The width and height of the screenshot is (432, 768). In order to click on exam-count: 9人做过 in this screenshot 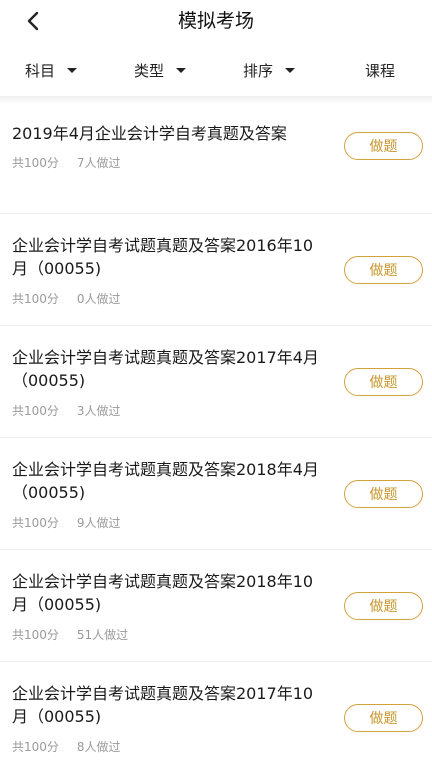, I will do `click(98, 523)`.